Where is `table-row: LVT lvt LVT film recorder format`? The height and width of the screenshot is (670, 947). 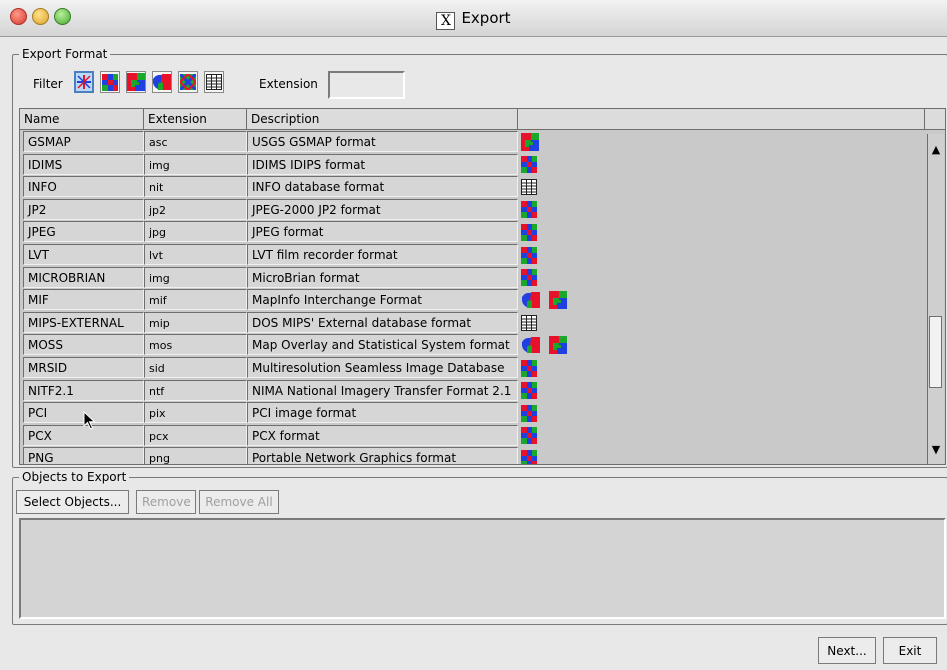
table-row: LVT lvt LVT film recorder format is located at coordinates (472, 254).